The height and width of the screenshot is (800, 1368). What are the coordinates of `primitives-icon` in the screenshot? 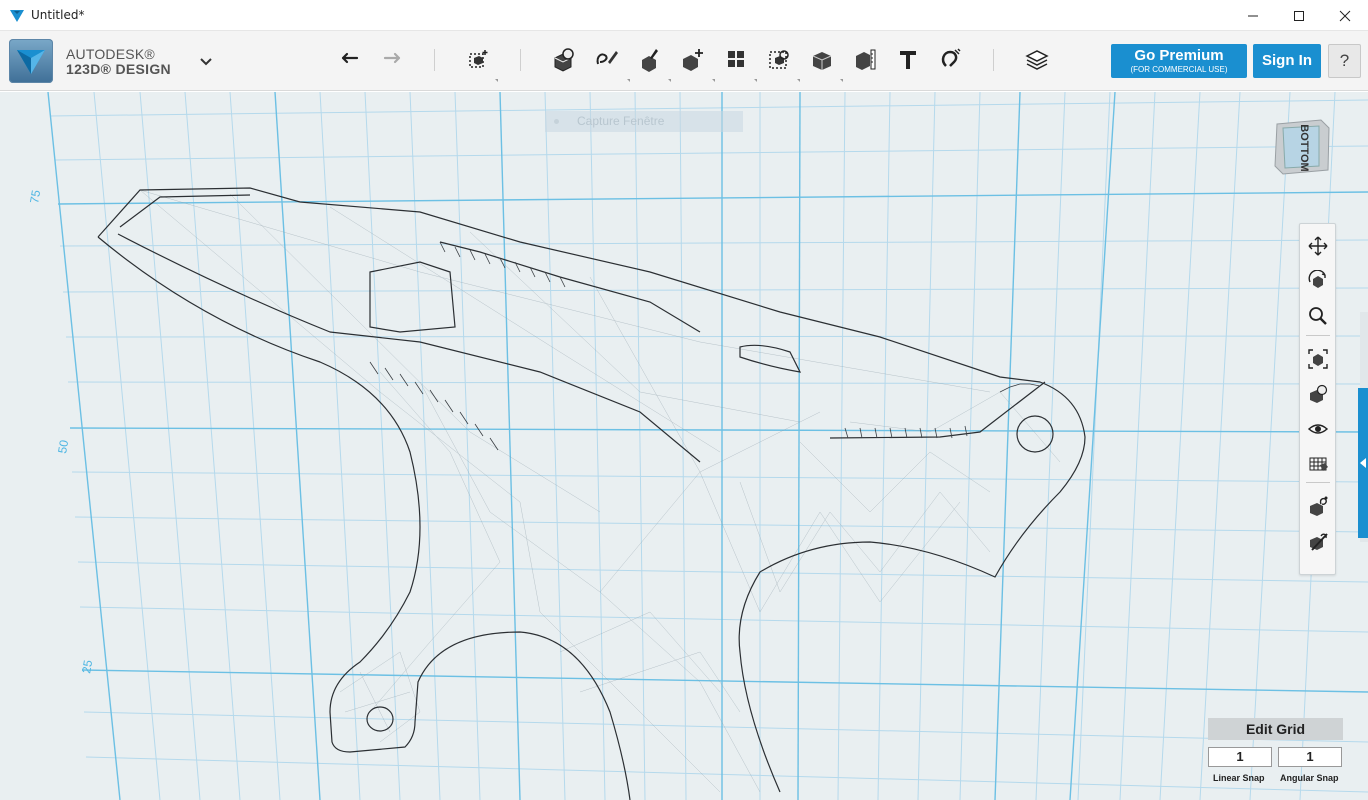 It's located at (564, 60).